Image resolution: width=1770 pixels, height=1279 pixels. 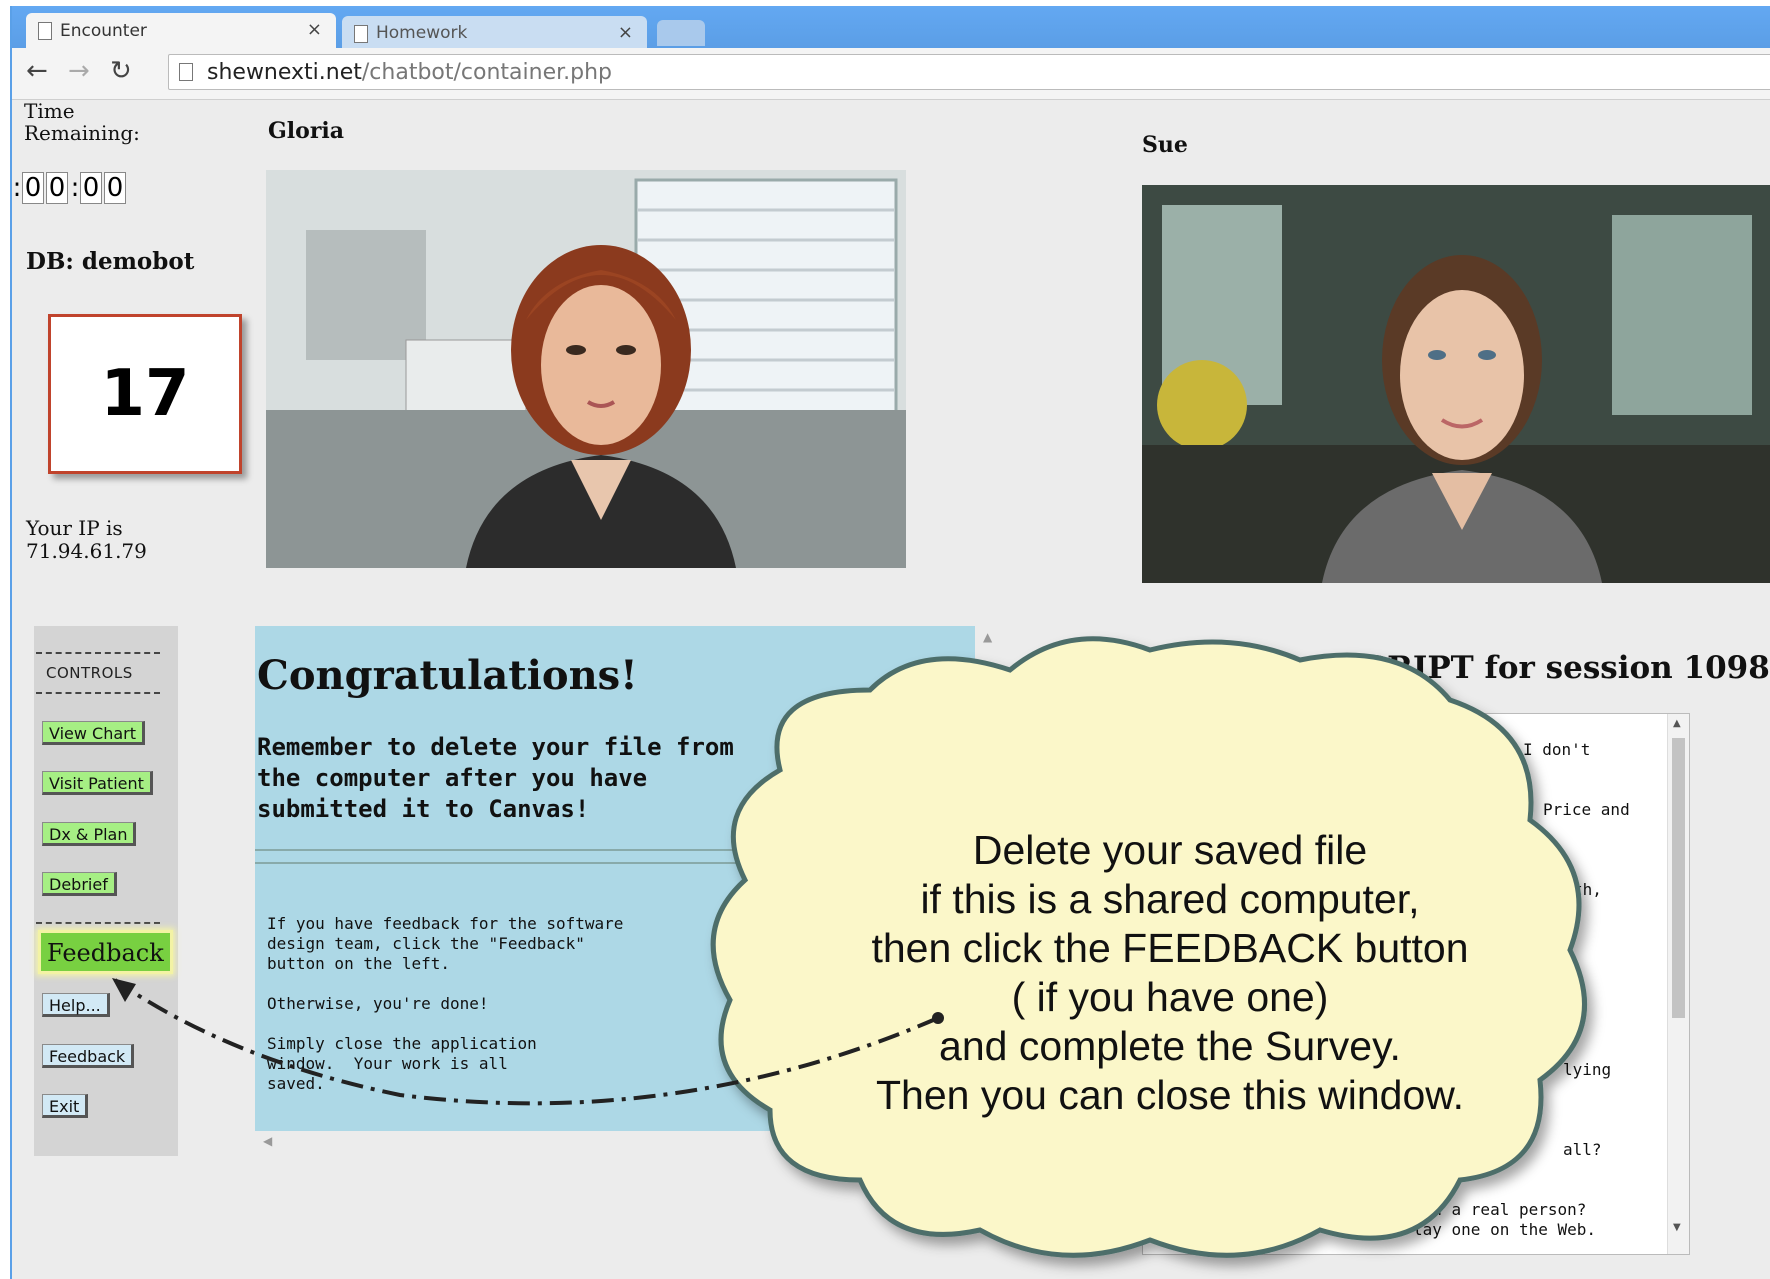 What do you see at coordinates (422, 32) in the screenshot?
I see `tab-label: Homework` at bounding box center [422, 32].